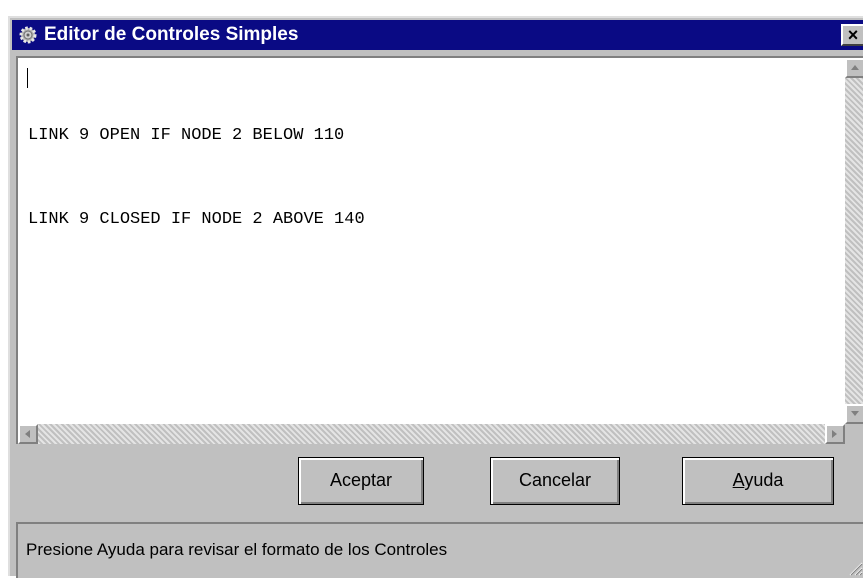 The width and height of the screenshot is (863, 578). I want to click on scroll-up-icon, so click(855, 67).